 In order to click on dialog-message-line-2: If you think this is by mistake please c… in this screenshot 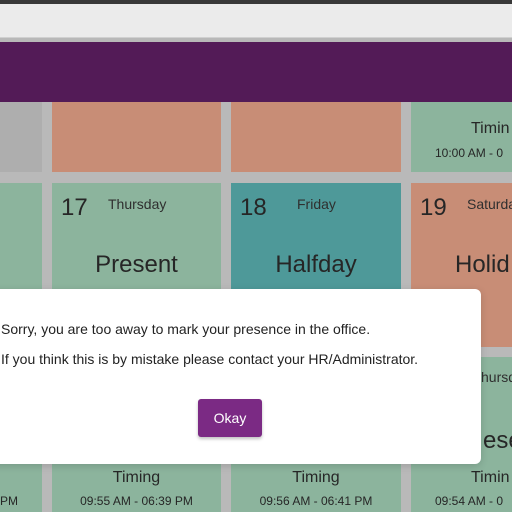, I will do `click(210, 359)`.